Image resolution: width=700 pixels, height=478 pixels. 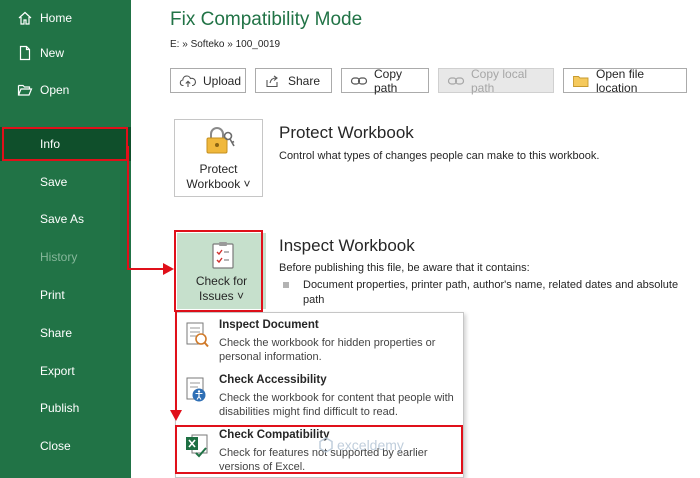 I want to click on copy-local-path-button: Copy local path, so click(x=496, y=80).